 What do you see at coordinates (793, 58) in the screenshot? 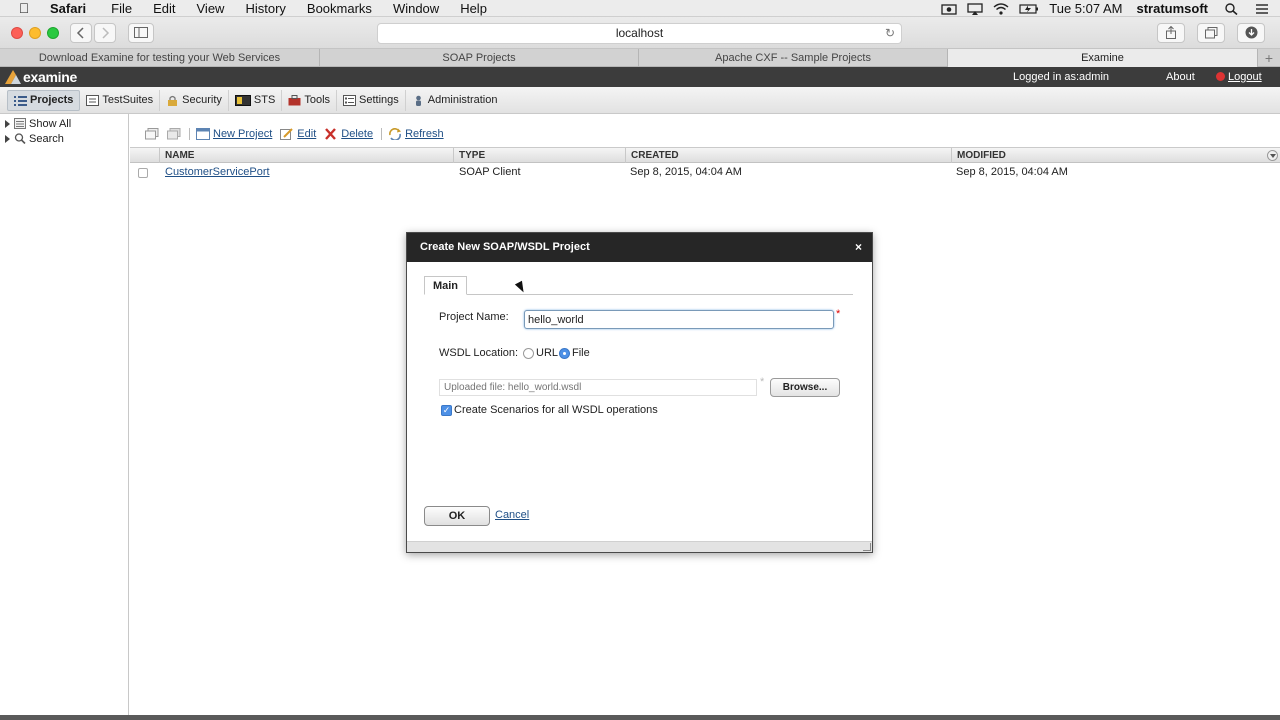
I see `browser-tab-apache-cxf: Apache CXF -- Sample Projects` at bounding box center [793, 58].